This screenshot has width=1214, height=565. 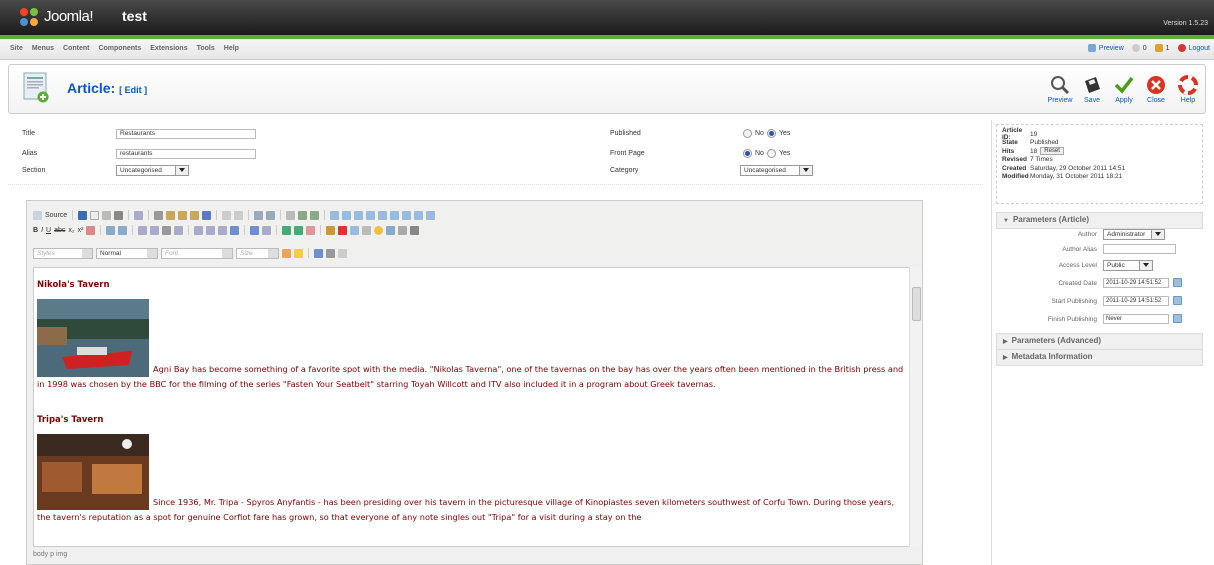 What do you see at coordinates (347, 215) in the screenshot?
I see `checkbox-icon` at bounding box center [347, 215].